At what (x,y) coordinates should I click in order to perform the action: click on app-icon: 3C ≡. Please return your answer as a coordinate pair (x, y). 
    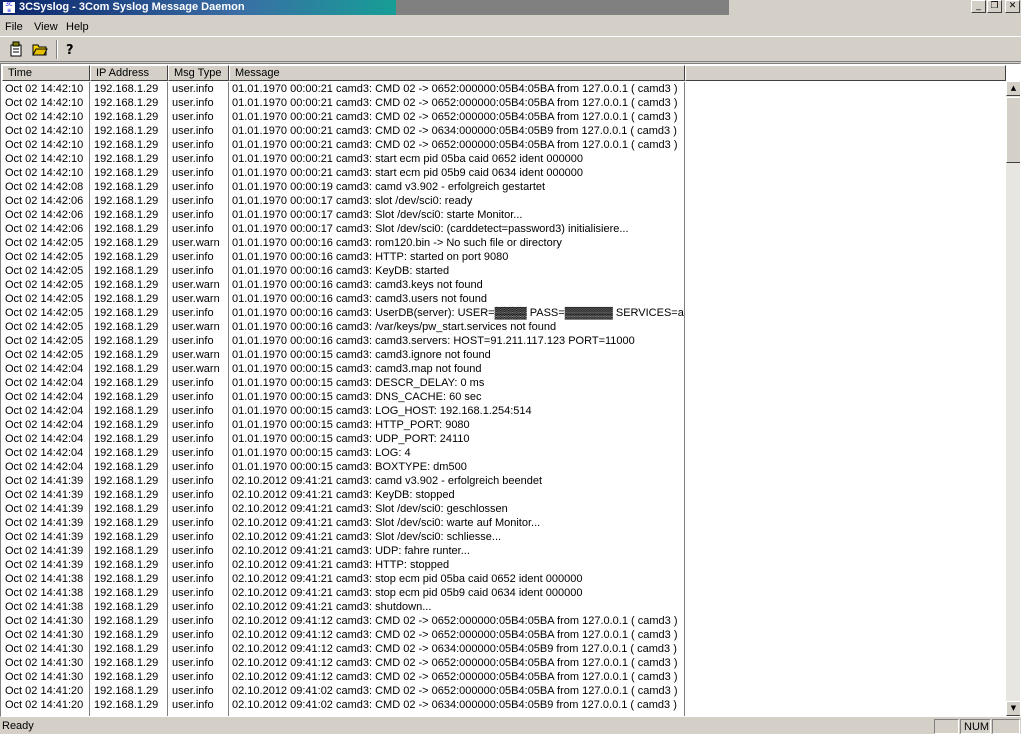
    Looking at the image, I should click on (9, 7).